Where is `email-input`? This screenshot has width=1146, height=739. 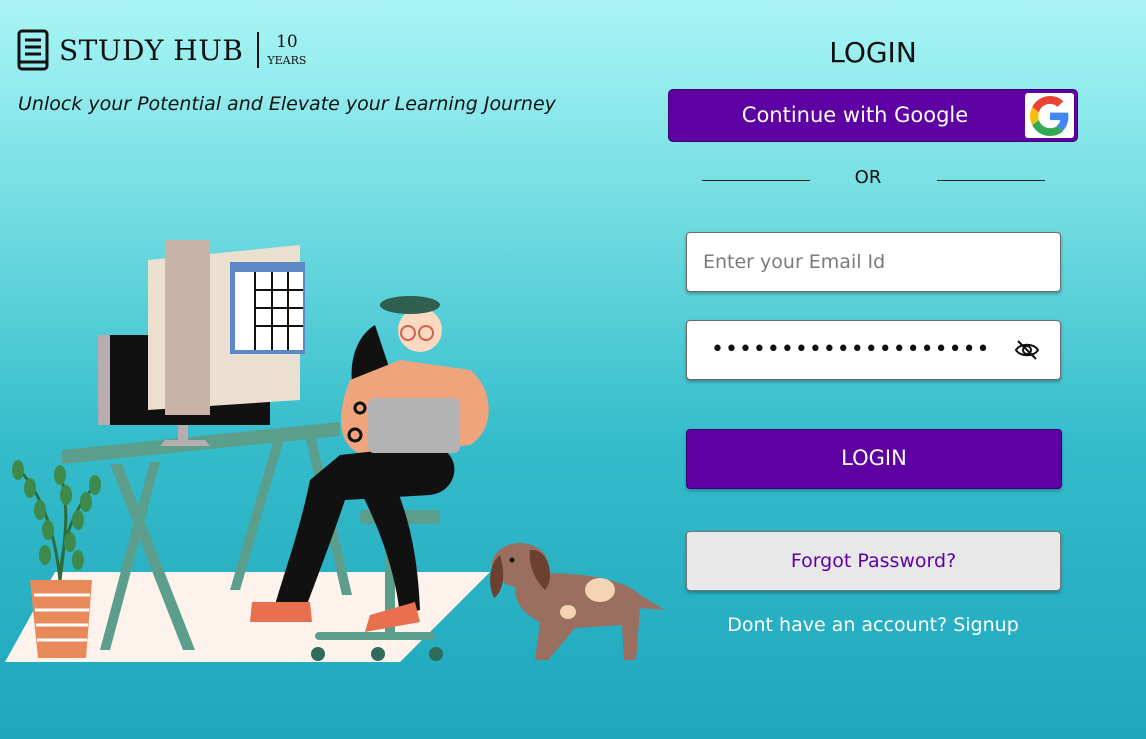
email-input is located at coordinates (873, 262).